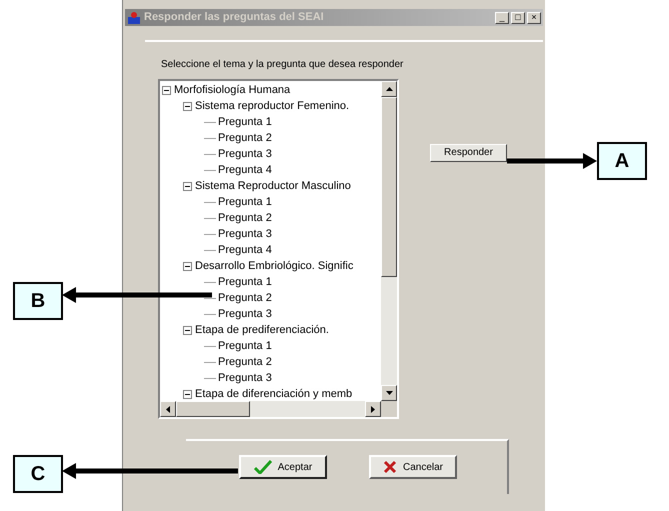 This screenshot has height=511, width=669. I want to click on scroll-up-button, so click(389, 89).